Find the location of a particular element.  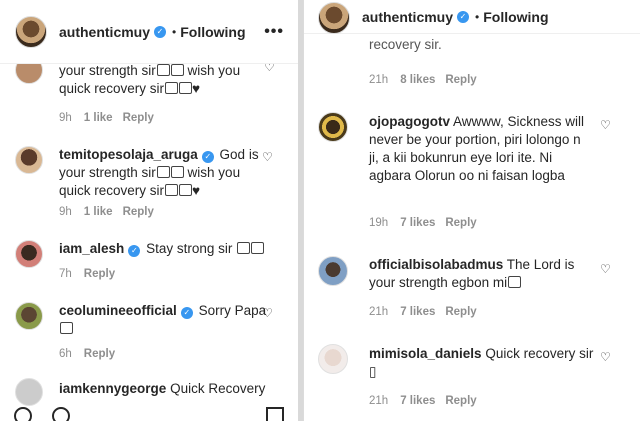

comment-text: iamkennygeorge Quick Recovery is located at coordinates (174, 389).